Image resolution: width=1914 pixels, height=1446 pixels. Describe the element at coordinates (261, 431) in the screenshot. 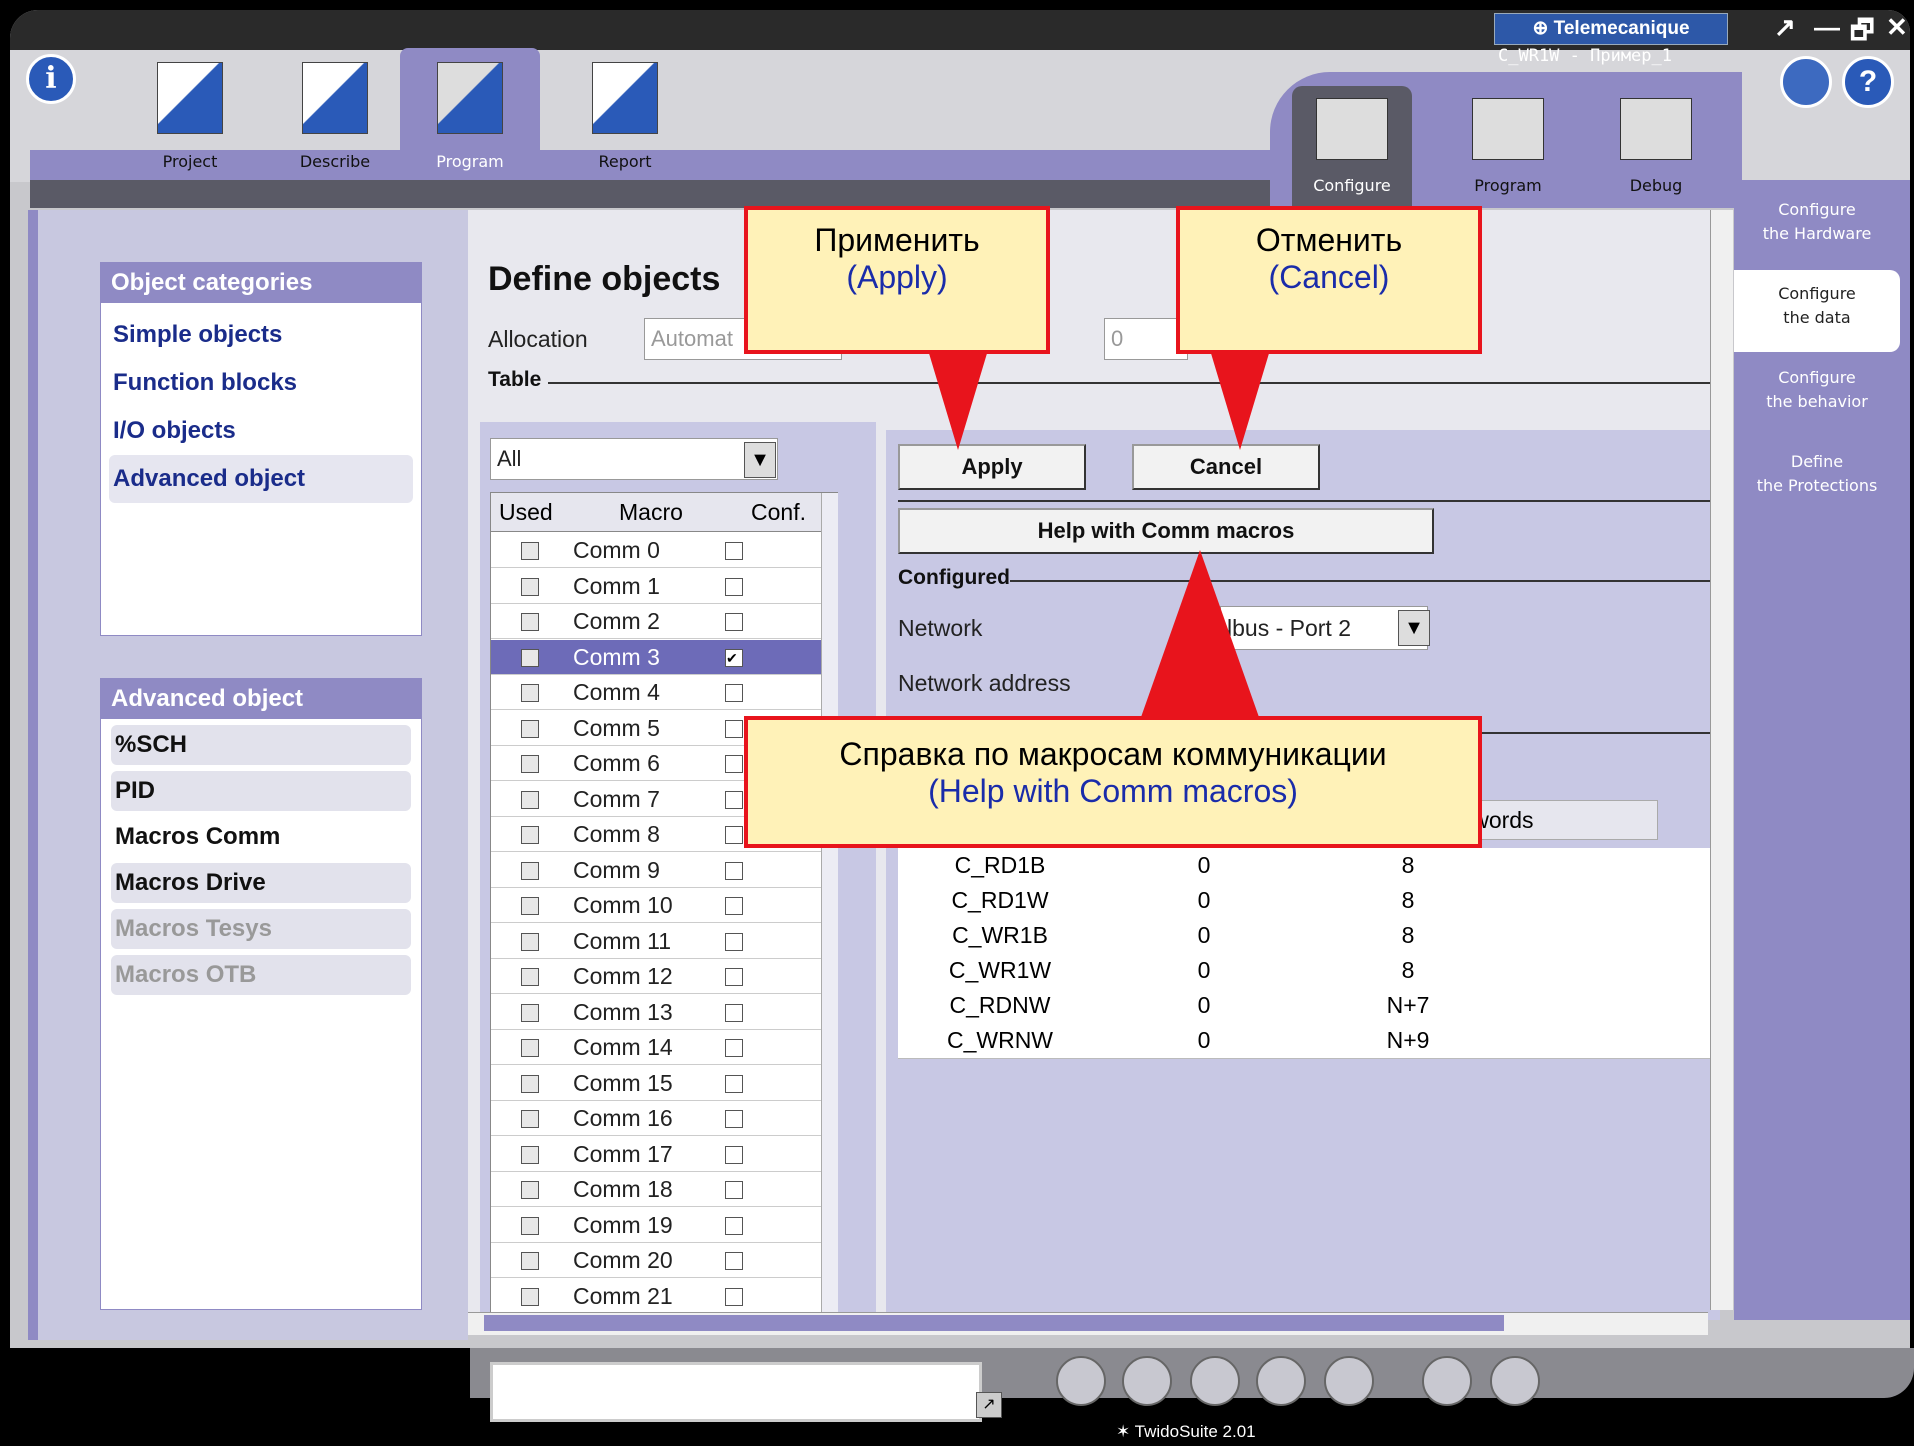

I see `category-io-objects: I/O objects` at that location.